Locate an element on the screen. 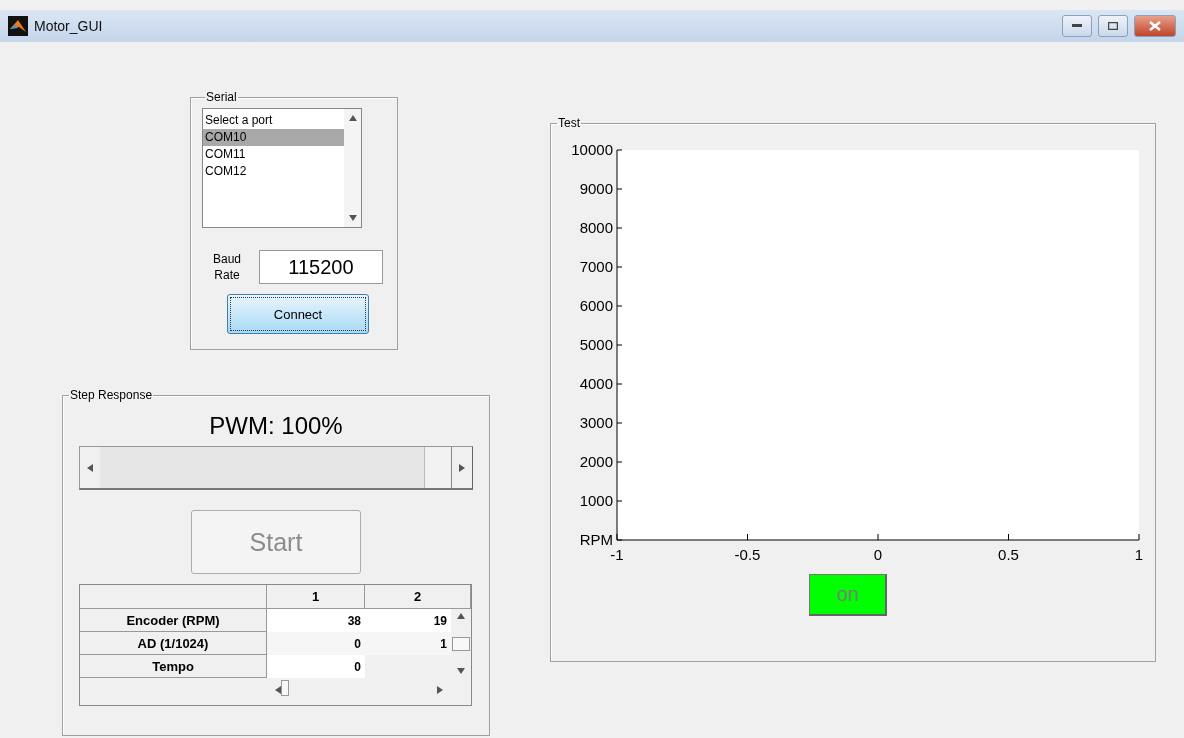  y-tick-label: 8000 is located at coordinates (596, 227).